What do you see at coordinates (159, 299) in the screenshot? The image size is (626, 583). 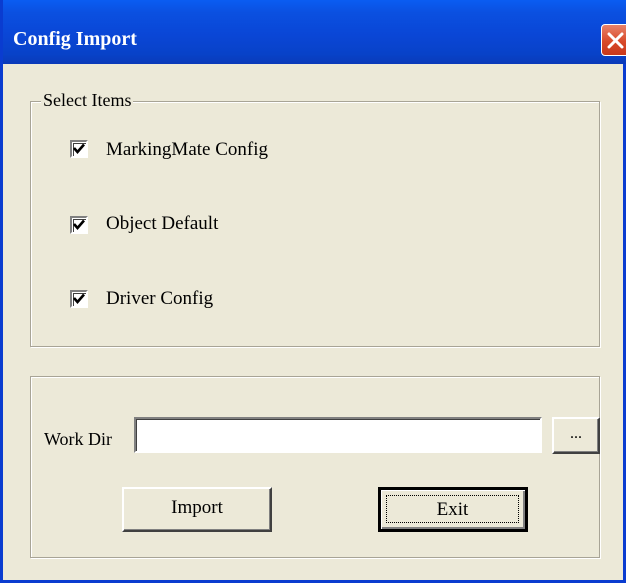 I see `driver-config-label: Driver Config` at bounding box center [159, 299].